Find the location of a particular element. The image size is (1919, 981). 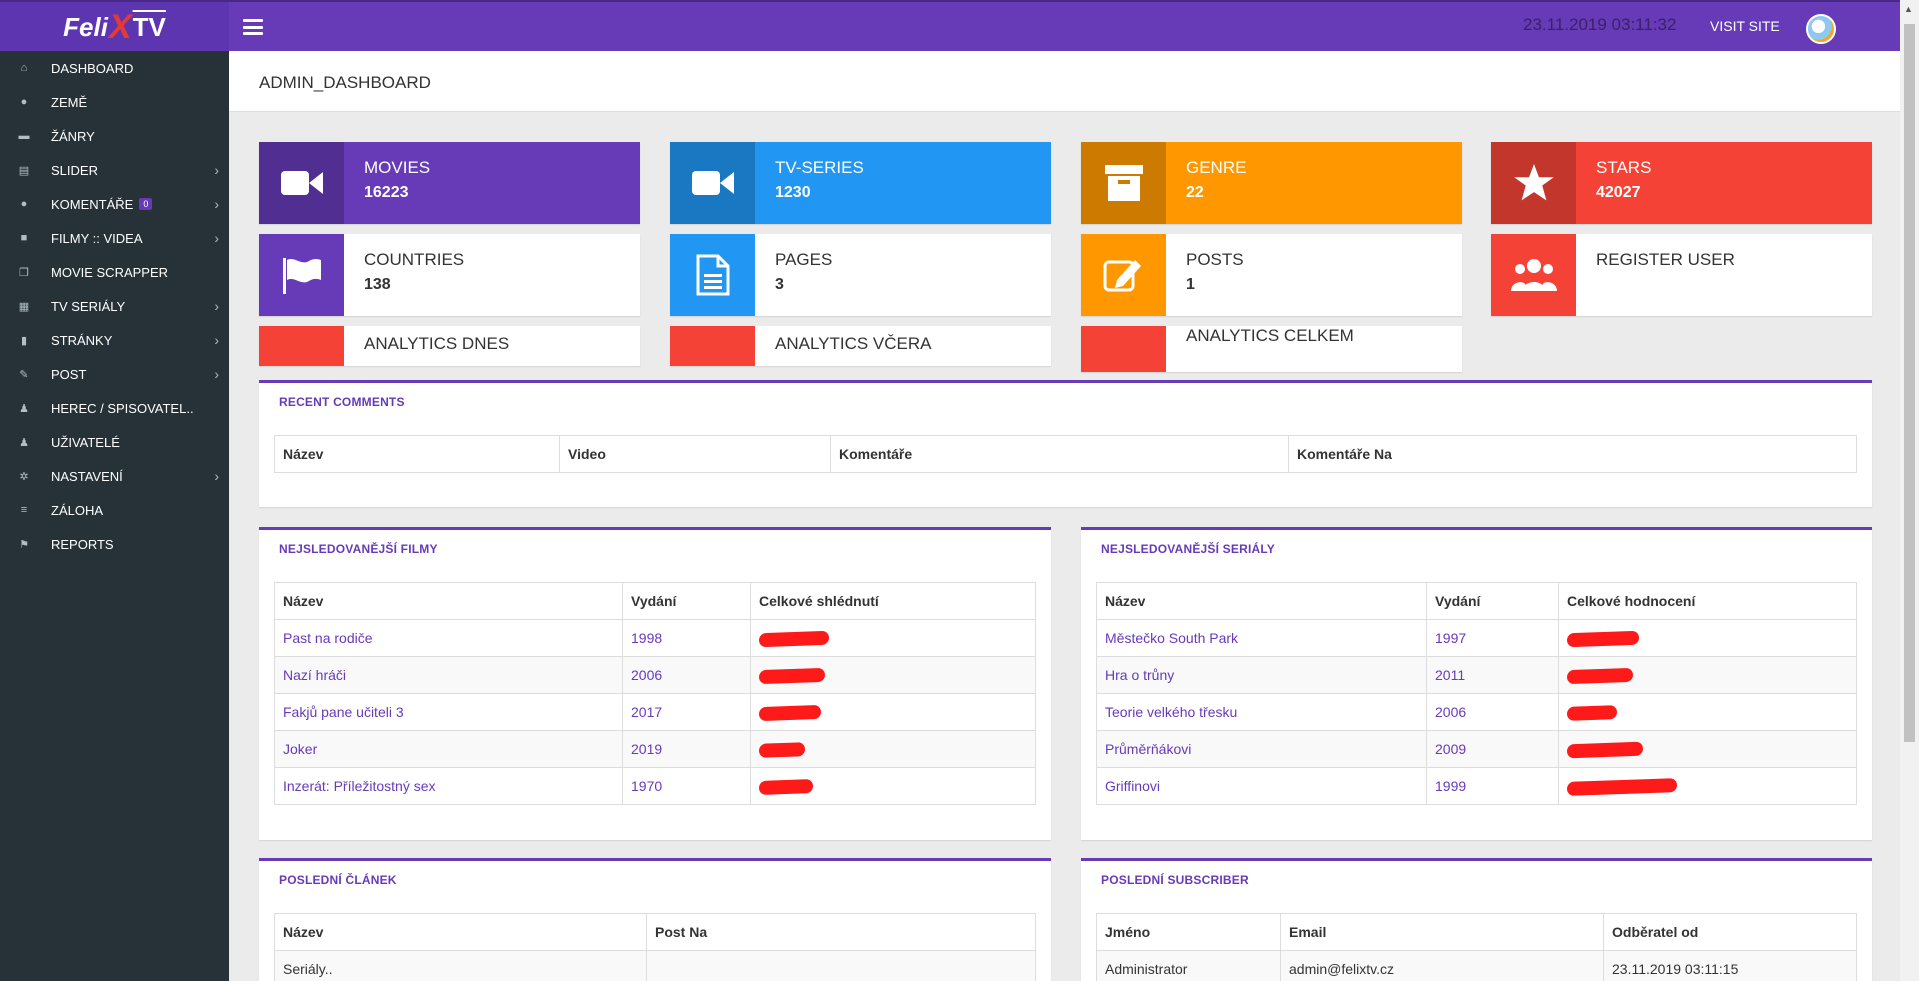

sidebar-item-herec-spisovatel: ♟ HEREC / SPISOVATEL.. is located at coordinates (114, 408).